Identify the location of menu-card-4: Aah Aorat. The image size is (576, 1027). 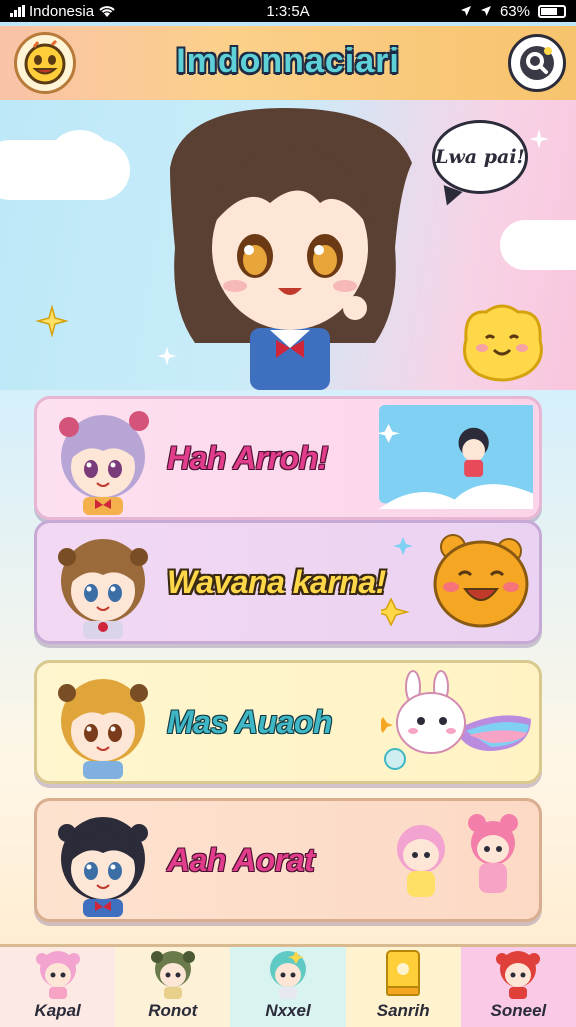
(288, 860).